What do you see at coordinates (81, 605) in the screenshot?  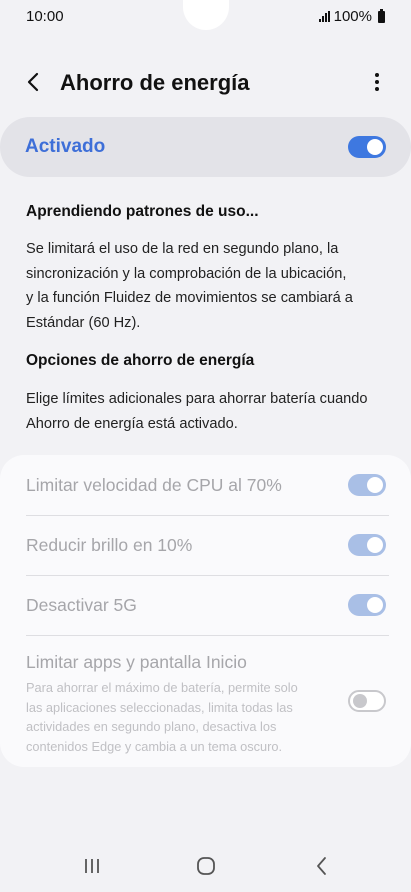 I see `setting-label: Desactivar 5G` at bounding box center [81, 605].